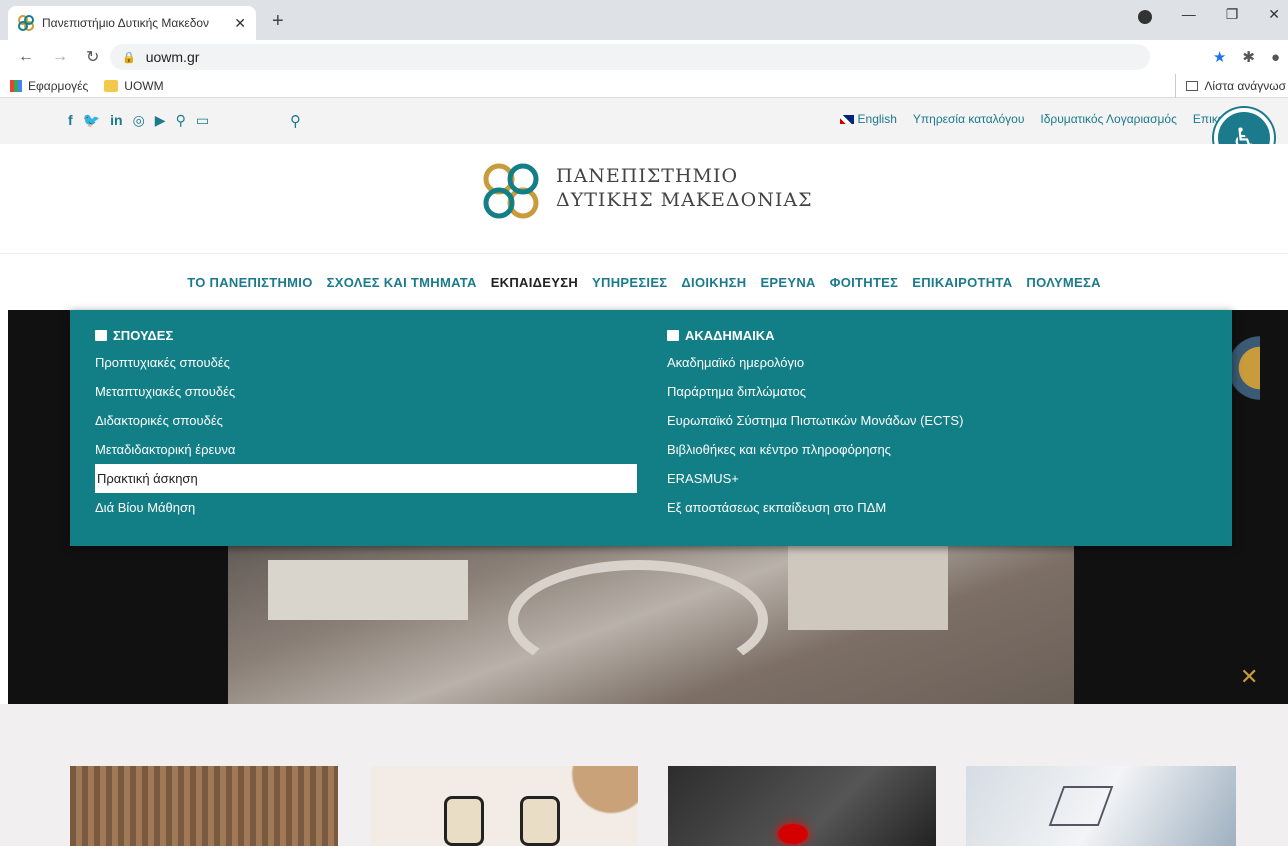  What do you see at coordinates (92, 57) in the screenshot?
I see `reload-icon: ↻` at bounding box center [92, 57].